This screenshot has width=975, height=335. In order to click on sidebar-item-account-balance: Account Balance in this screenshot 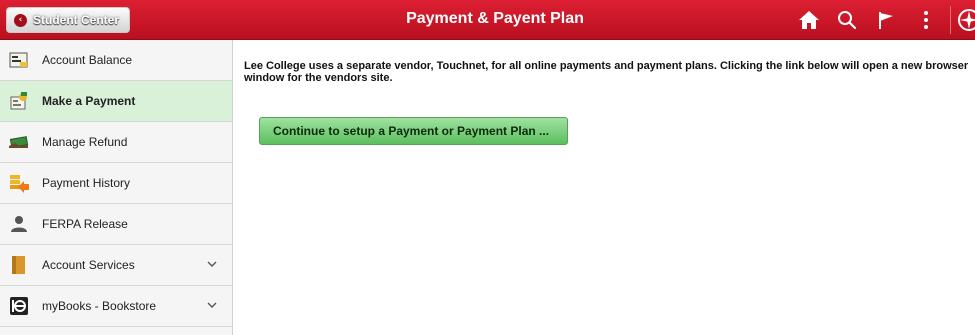, I will do `click(116, 60)`.